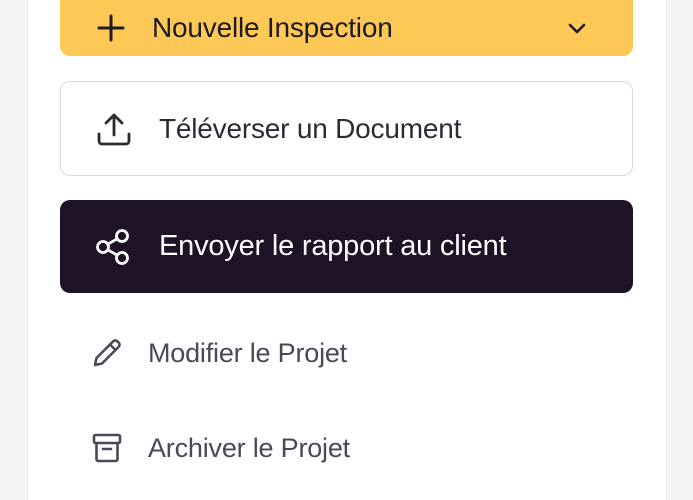 This screenshot has height=500, width=693. I want to click on edit-project-link: Modifier le Projet, so click(346, 353).